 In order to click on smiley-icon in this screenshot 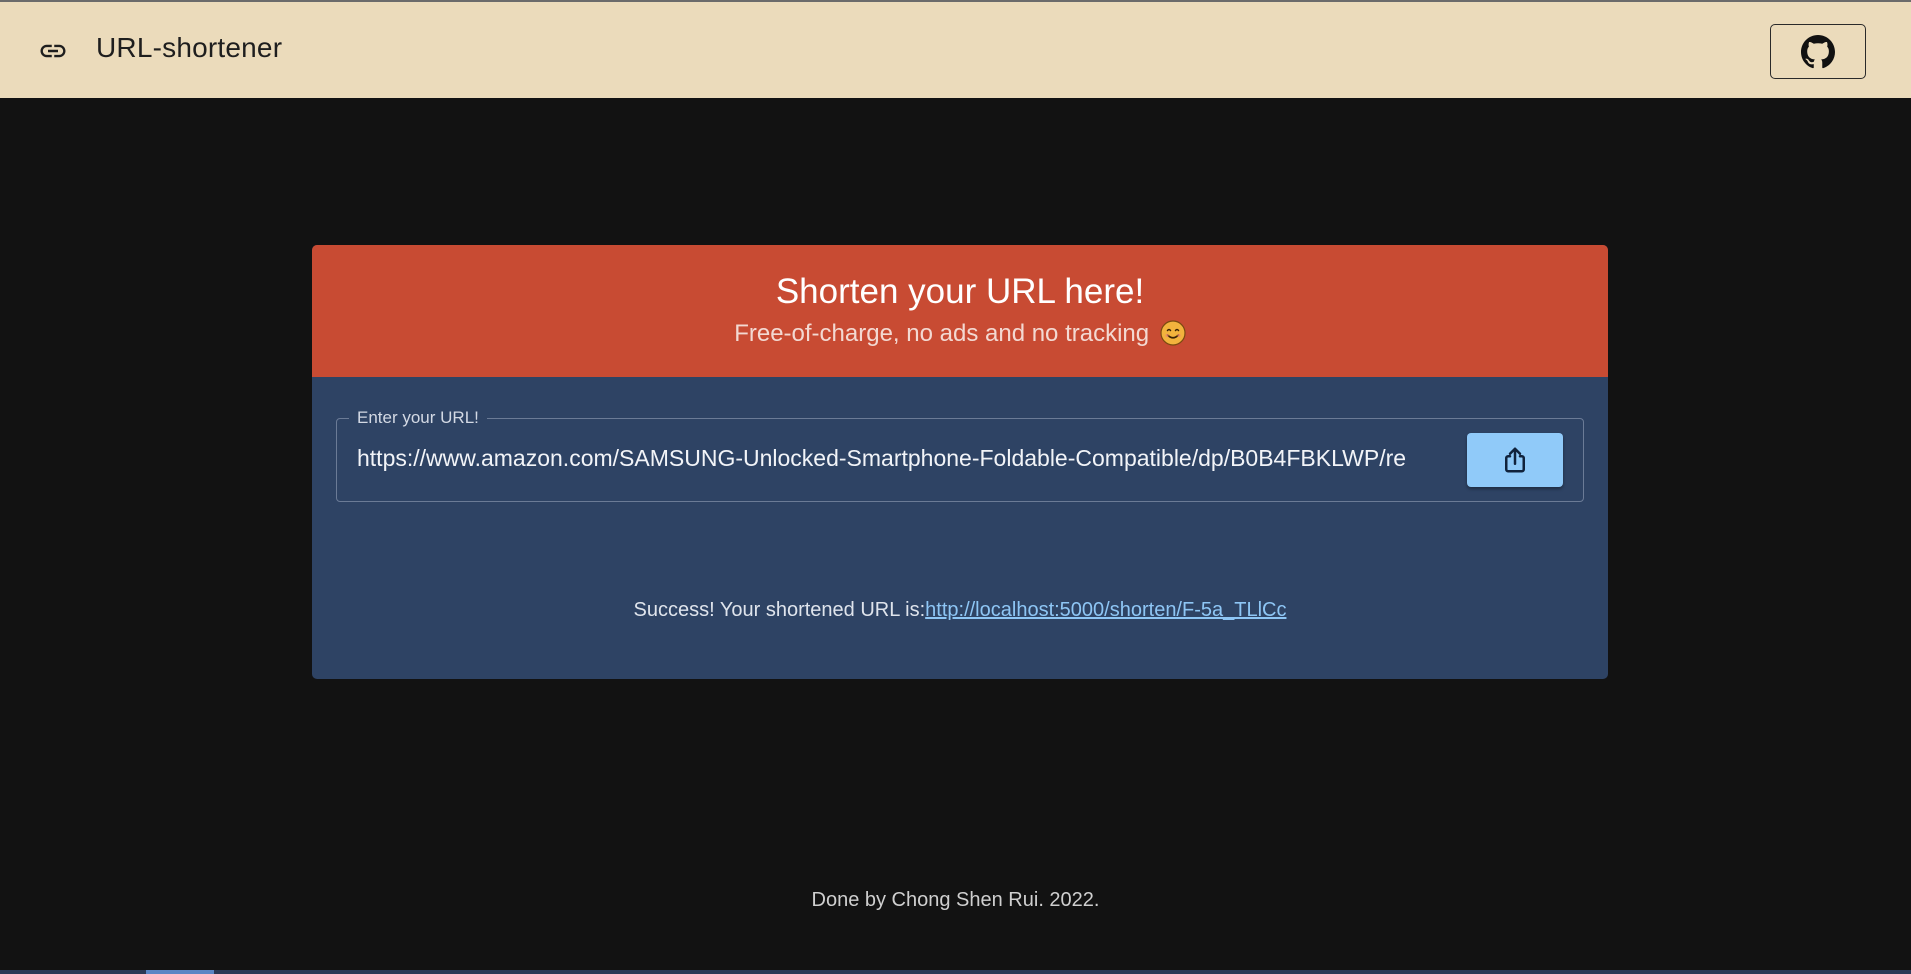, I will do `click(1173, 333)`.